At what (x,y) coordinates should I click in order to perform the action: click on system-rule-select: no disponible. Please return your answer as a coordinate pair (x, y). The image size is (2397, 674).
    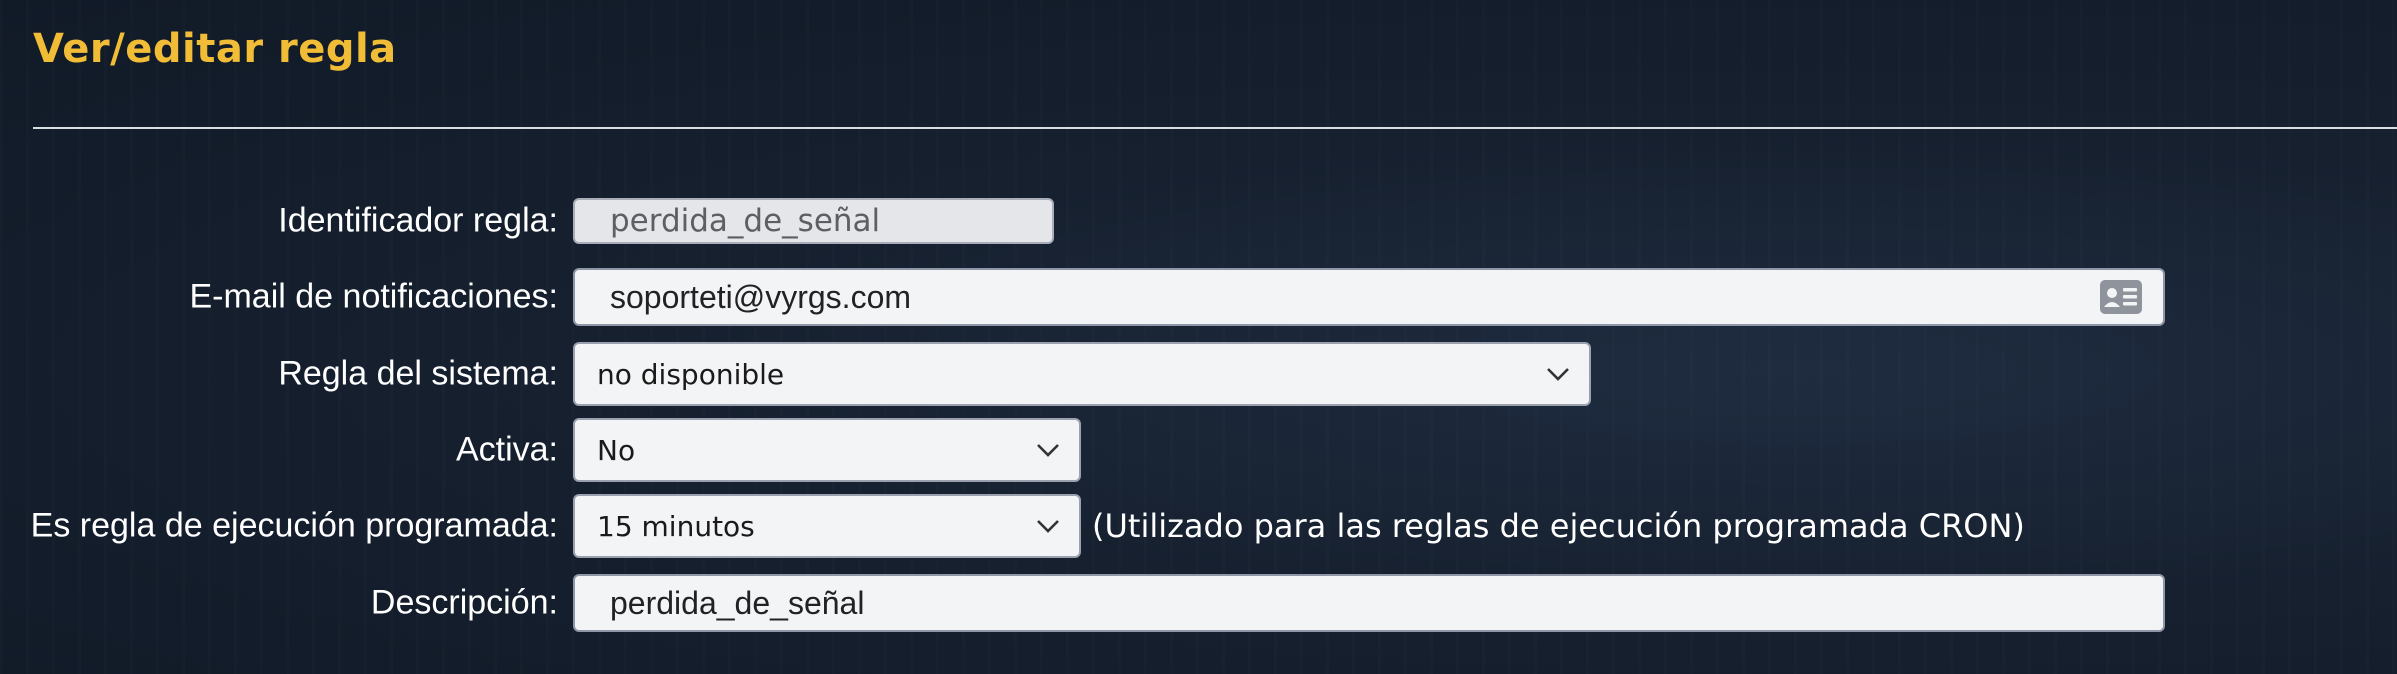
    Looking at the image, I should click on (1082, 374).